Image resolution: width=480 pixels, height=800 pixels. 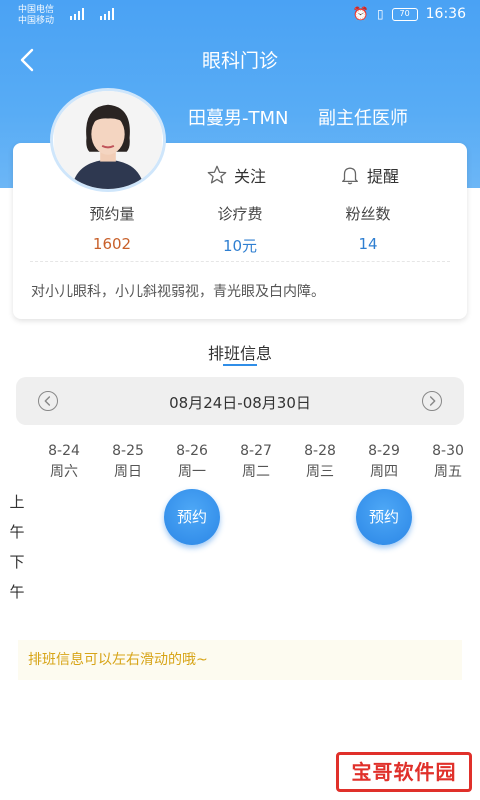 I want to click on day-weekday: 周六, so click(x=64, y=472).